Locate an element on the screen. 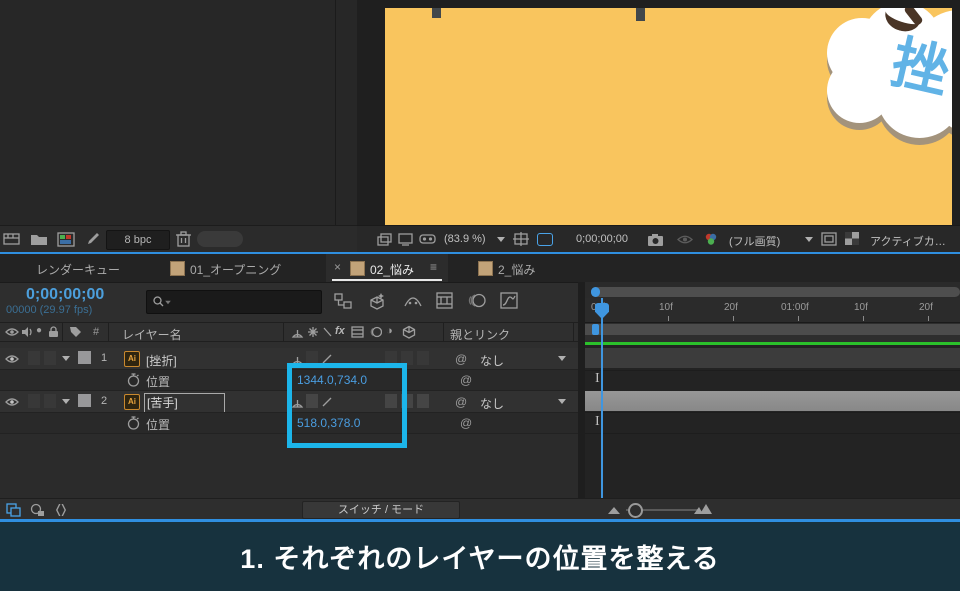  zoom-out-mountain-icon is located at coordinates (614, 510).